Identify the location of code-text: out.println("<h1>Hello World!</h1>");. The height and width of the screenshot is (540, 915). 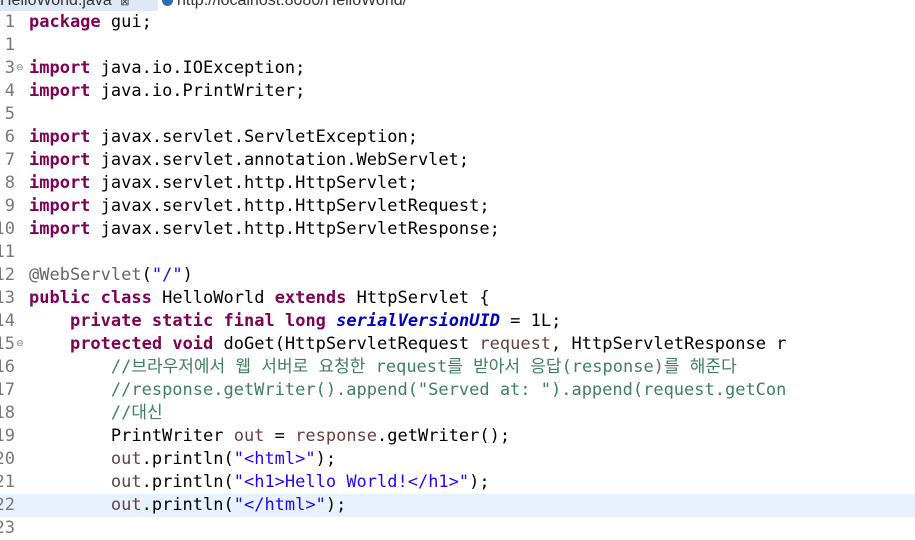
(300, 482).